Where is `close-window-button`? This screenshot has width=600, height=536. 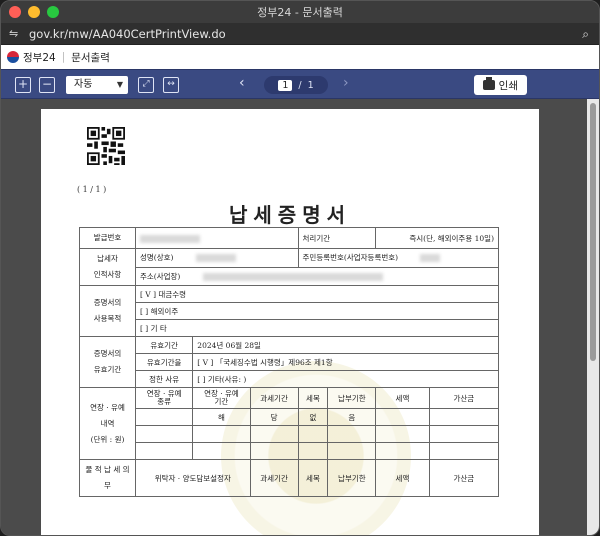 close-window-button is located at coordinates (15, 12).